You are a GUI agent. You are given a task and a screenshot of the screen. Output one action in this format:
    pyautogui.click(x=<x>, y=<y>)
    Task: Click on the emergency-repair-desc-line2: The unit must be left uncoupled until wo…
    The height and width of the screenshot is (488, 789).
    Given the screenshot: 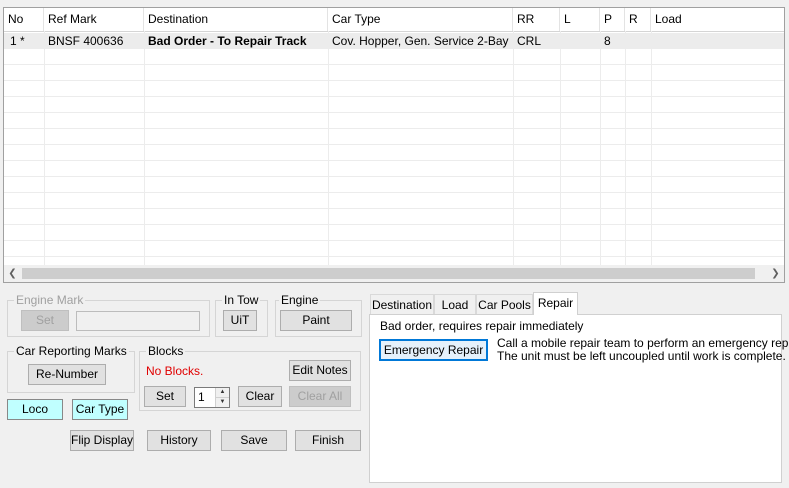 What is the action you would take?
    pyautogui.click(x=641, y=356)
    